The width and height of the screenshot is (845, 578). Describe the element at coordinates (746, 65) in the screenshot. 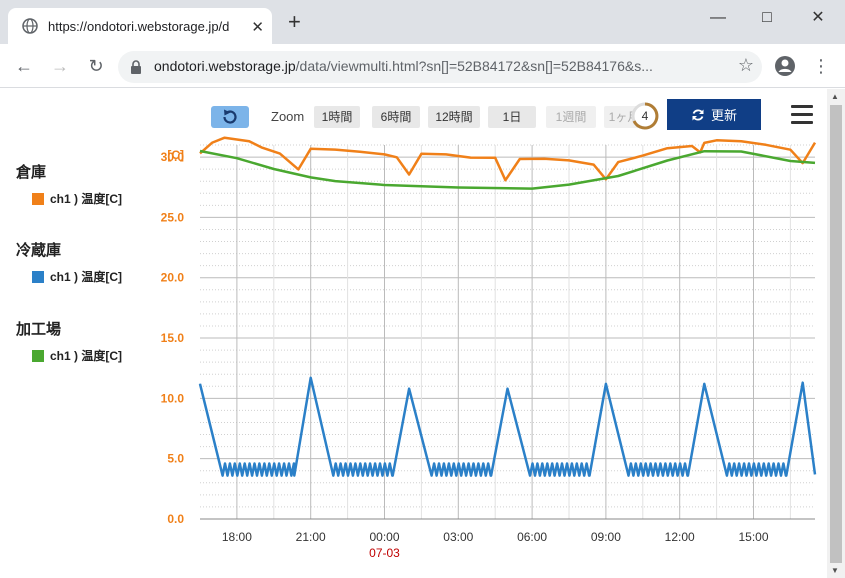

I see `bookmark-star-icon: ☆` at that location.